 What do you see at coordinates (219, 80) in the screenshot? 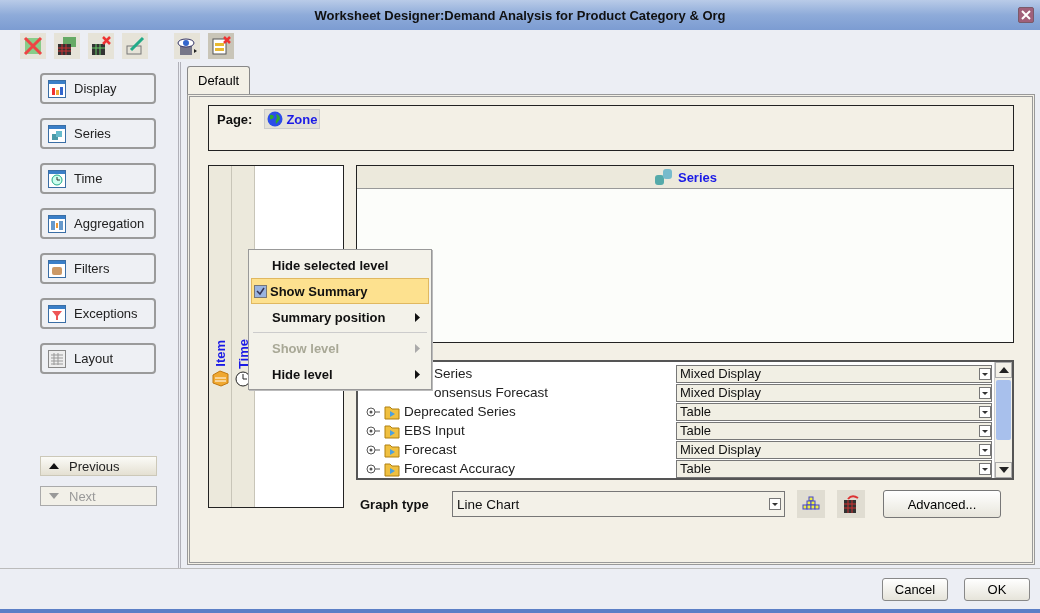
I see `tab: Default` at bounding box center [219, 80].